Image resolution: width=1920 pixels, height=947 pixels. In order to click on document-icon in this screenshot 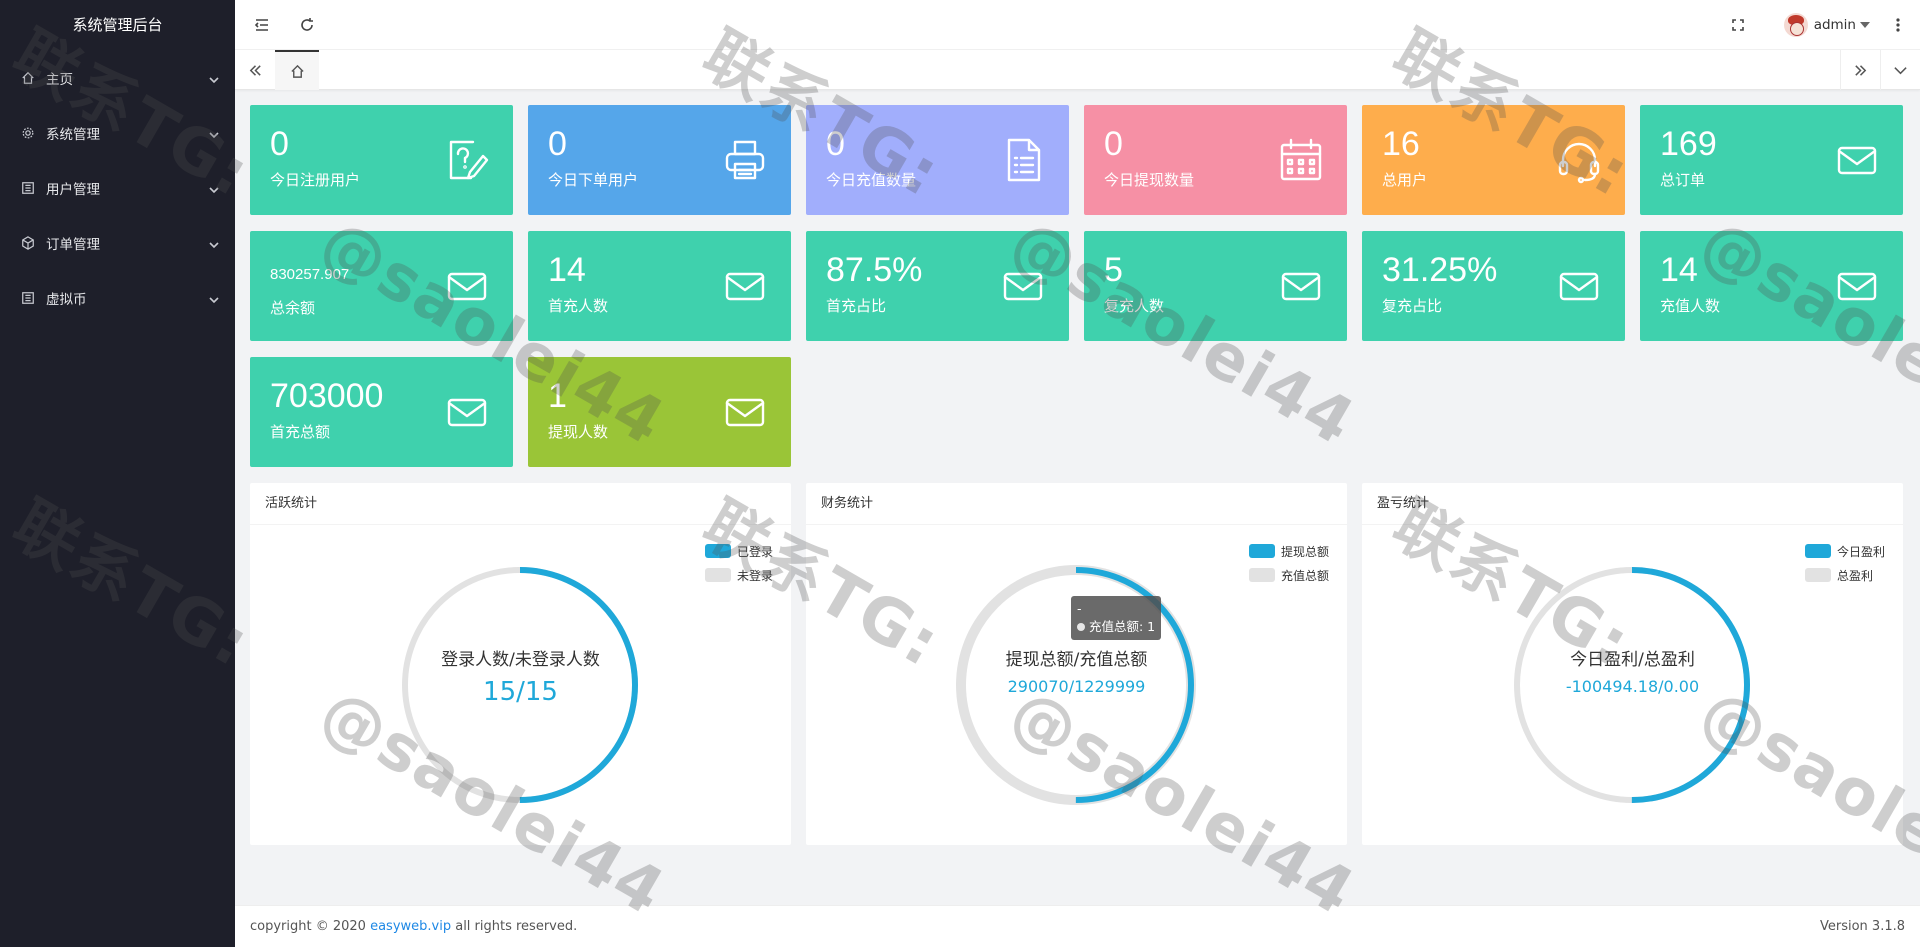, I will do `click(1023, 160)`.